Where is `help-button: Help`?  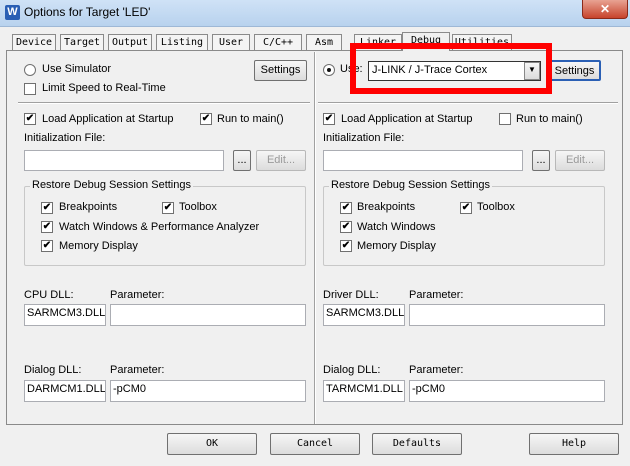 help-button: Help is located at coordinates (574, 444).